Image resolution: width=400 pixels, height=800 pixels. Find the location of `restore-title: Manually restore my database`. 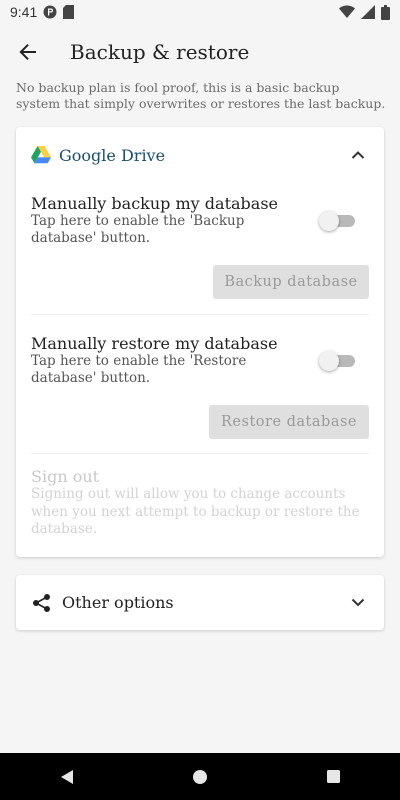

restore-title: Manually restore my database is located at coordinates (154, 343).